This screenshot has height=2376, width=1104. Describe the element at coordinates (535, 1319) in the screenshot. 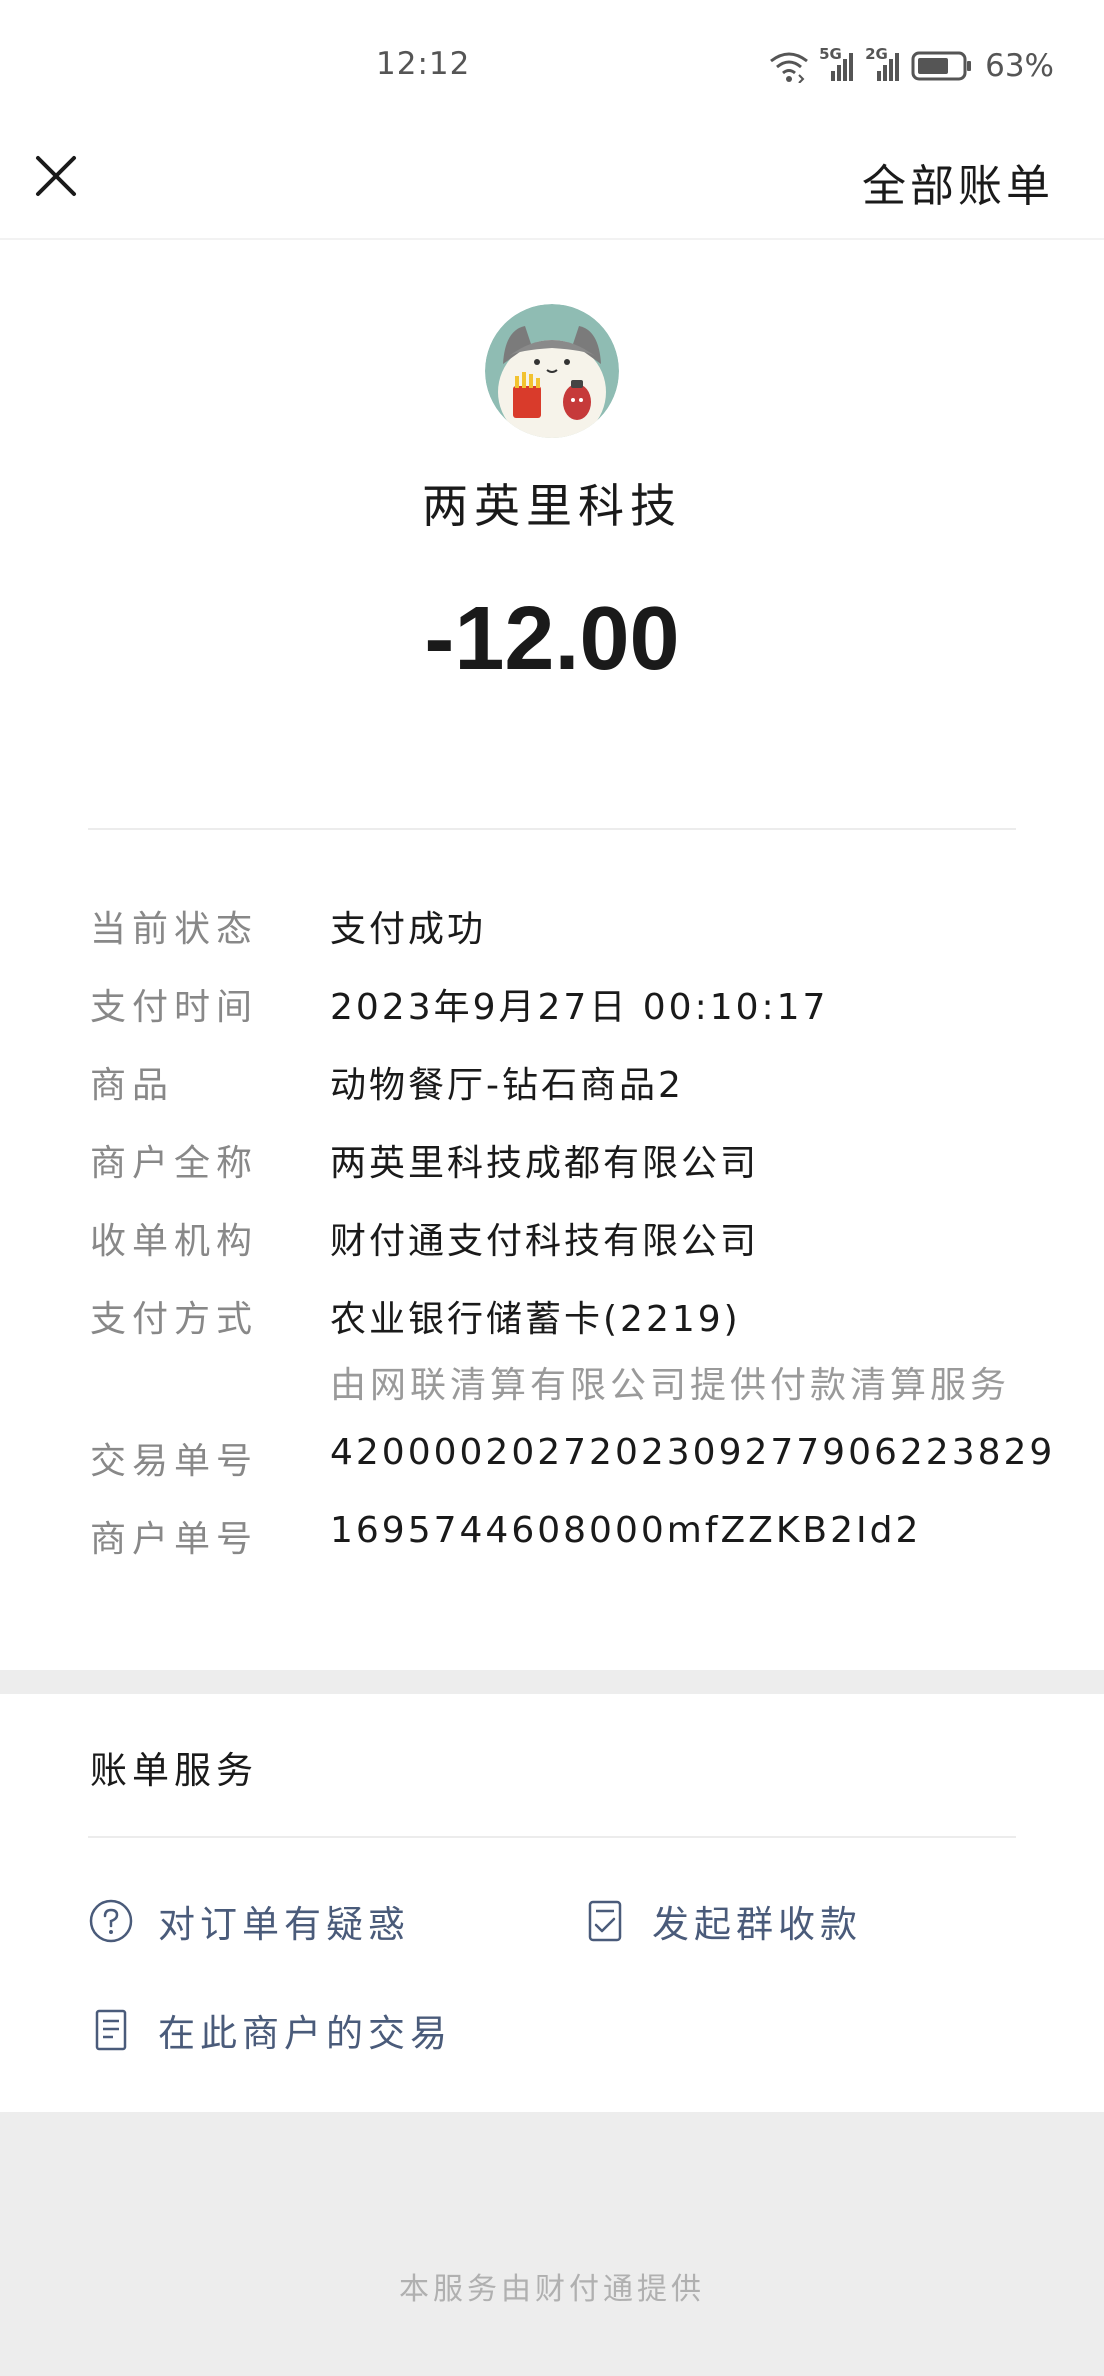

I see `detail-value: 农业银行储蓄卡(2219)` at that location.